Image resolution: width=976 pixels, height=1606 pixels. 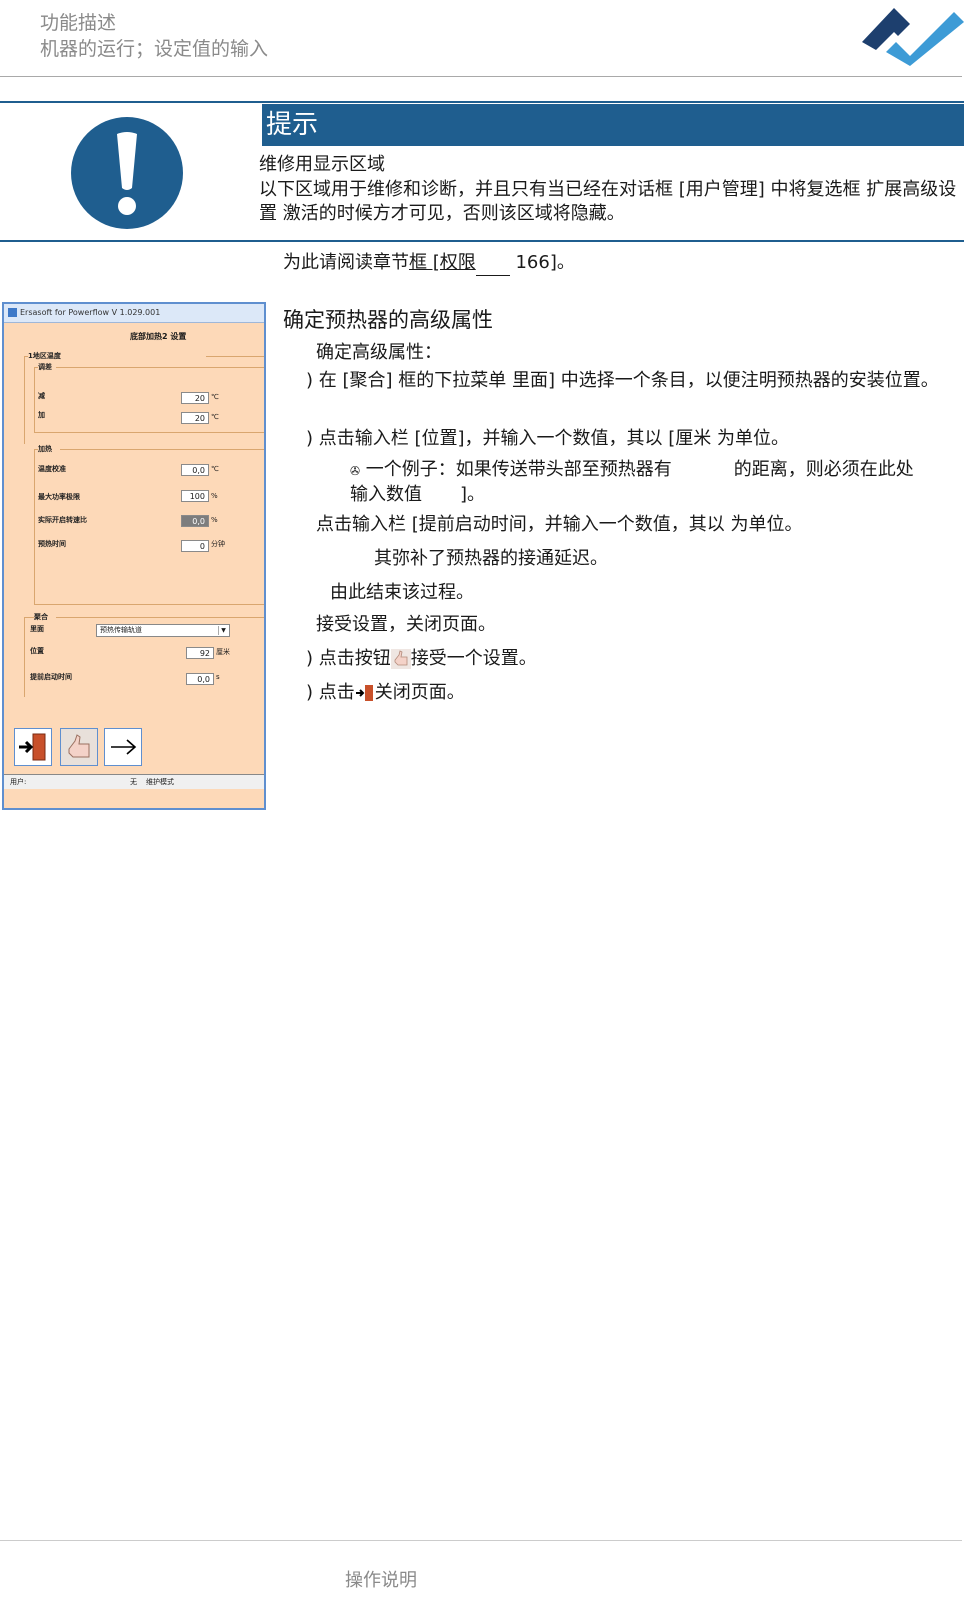 I want to click on header-subtitle: 机器的运行；设定值的输入, so click(x=154, y=49).